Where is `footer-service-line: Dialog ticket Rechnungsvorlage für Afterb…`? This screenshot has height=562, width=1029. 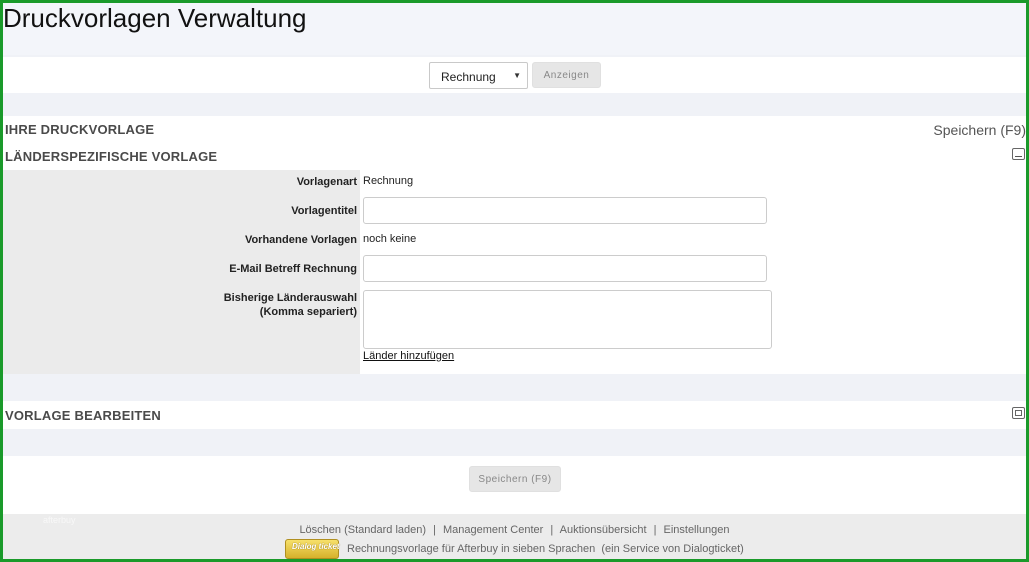 footer-service-line: Dialog ticket Rechnungsvorlage für Afterb… is located at coordinates (514, 549).